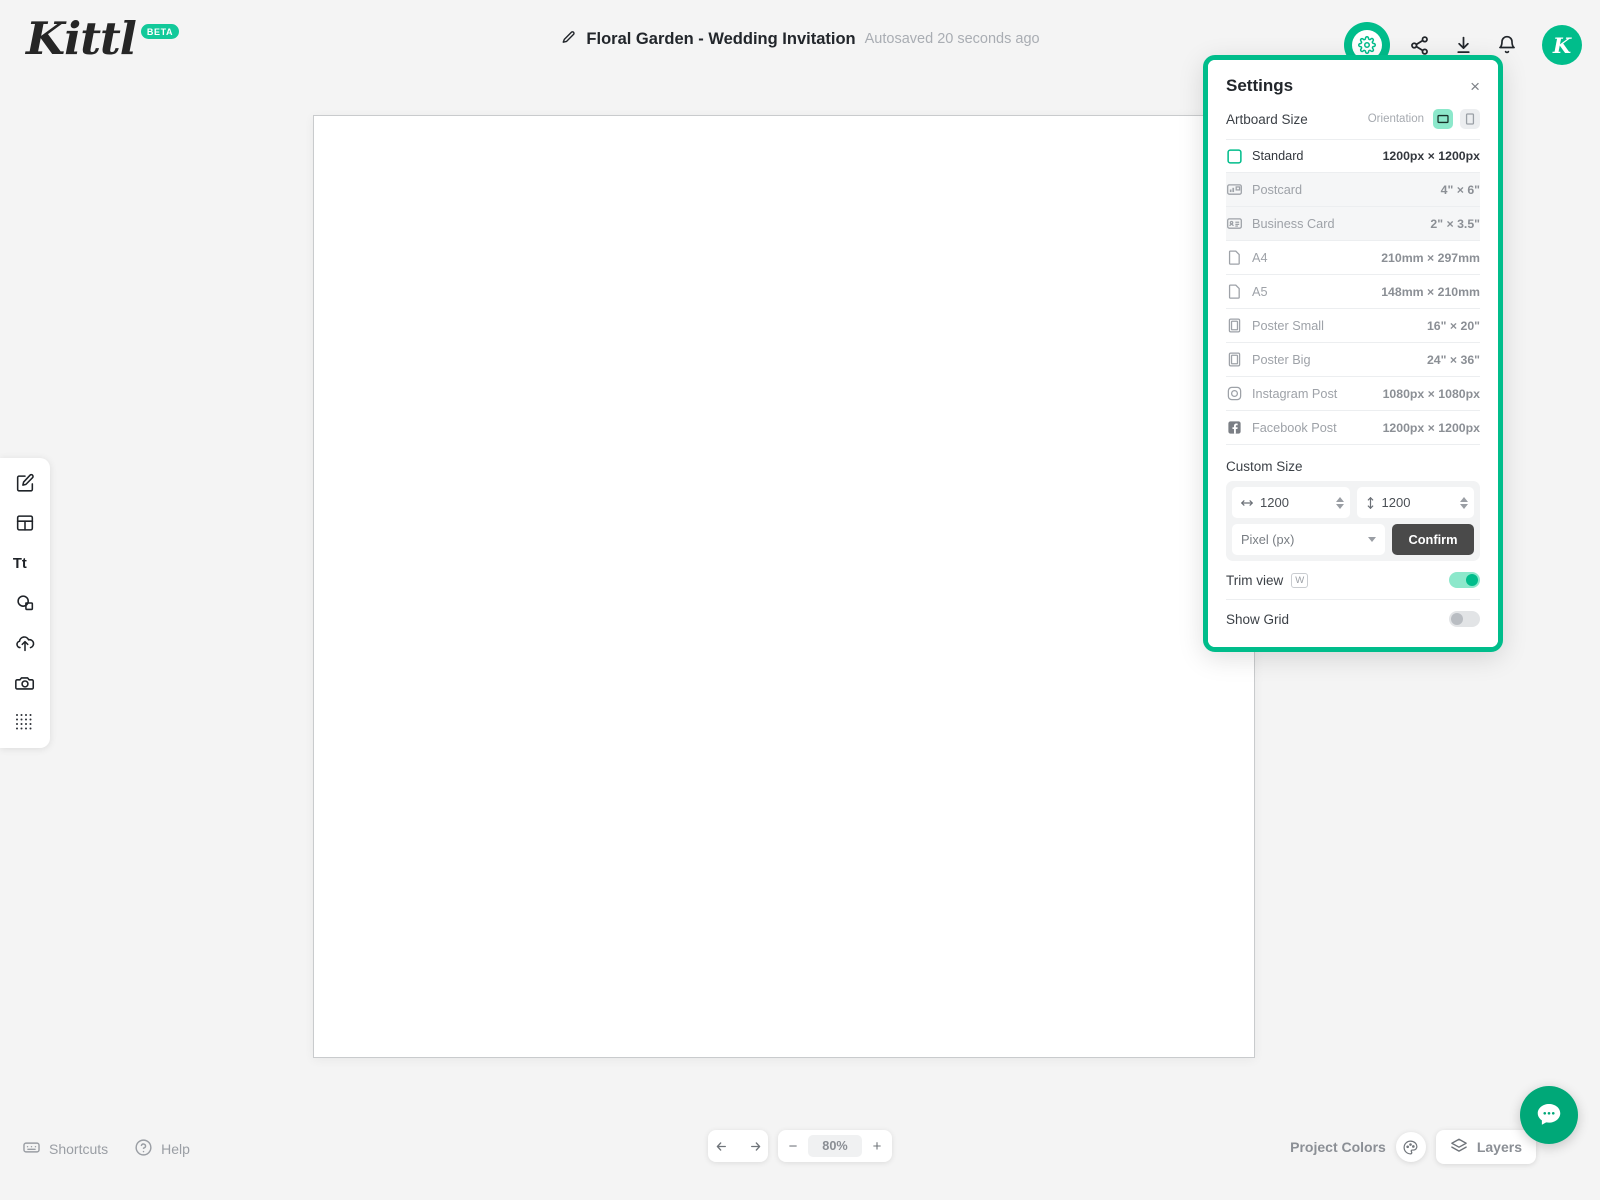 This screenshot has width=1600, height=1200. I want to click on help-label: Help, so click(175, 1149).